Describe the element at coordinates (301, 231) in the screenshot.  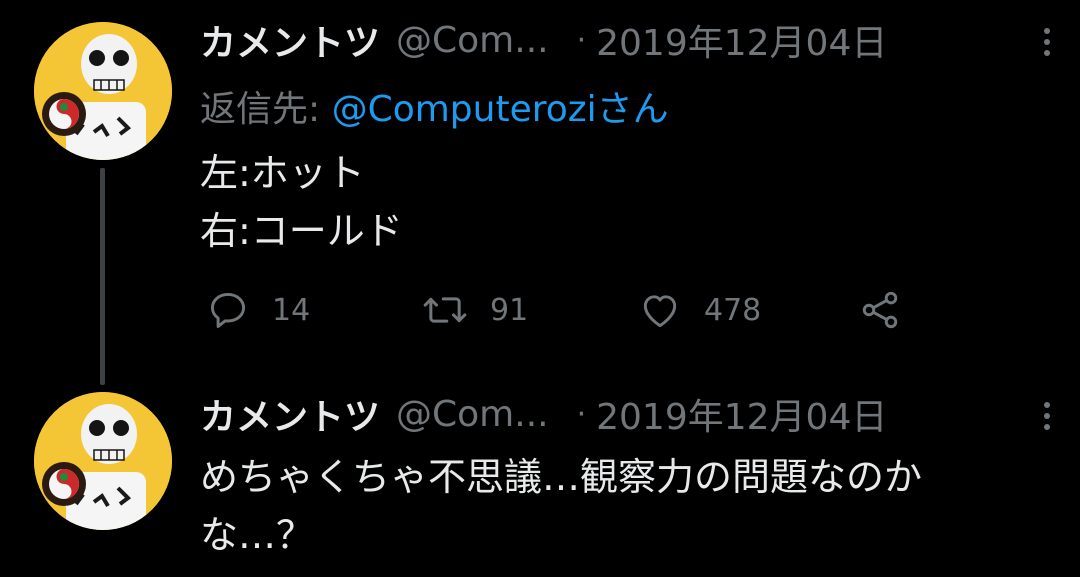
I see `tweet-text-line: 右:コールド` at that location.